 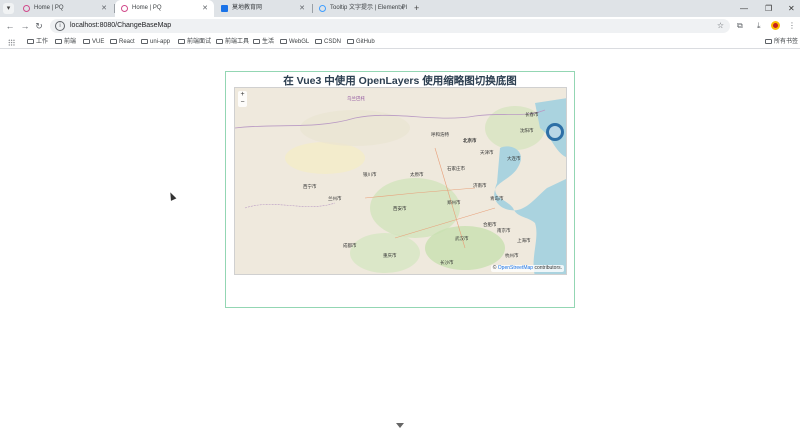 What do you see at coordinates (740, 26) in the screenshot?
I see `extensions-icon: ⧉` at bounding box center [740, 26].